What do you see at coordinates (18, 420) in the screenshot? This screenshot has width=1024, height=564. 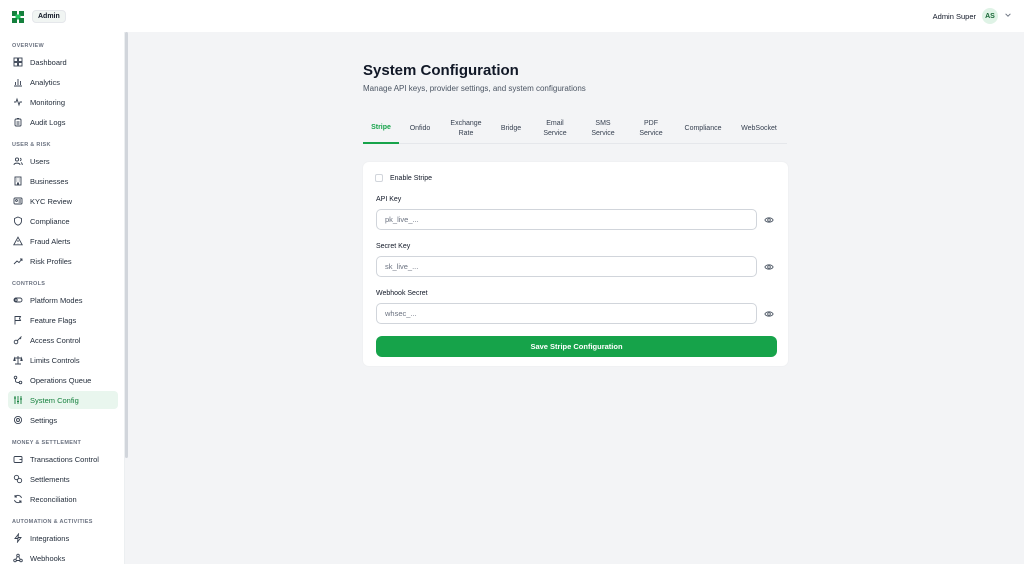 I see `gear-icon` at bounding box center [18, 420].